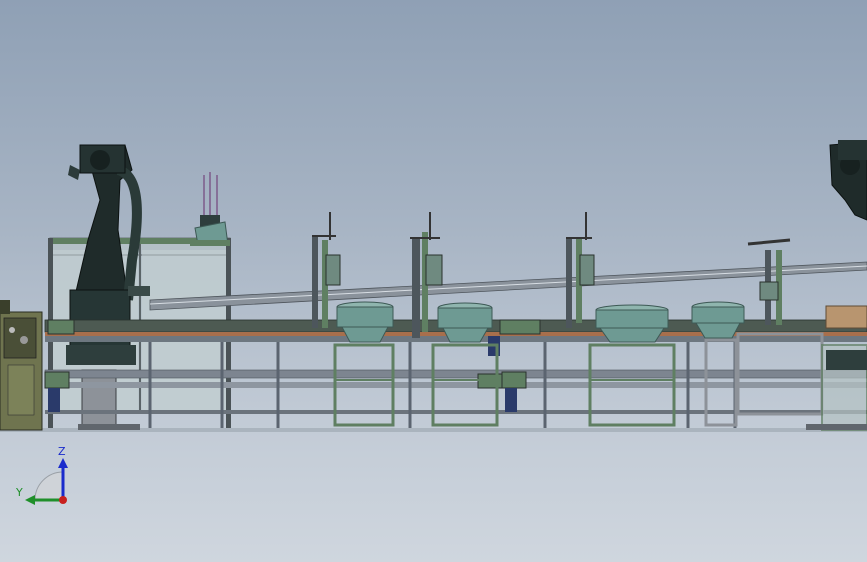 Image resolution: width=867 pixels, height=562 pixels. Describe the element at coordinates (19, 492) in the screenshot. I see `y-axis-label: Y` at that location.